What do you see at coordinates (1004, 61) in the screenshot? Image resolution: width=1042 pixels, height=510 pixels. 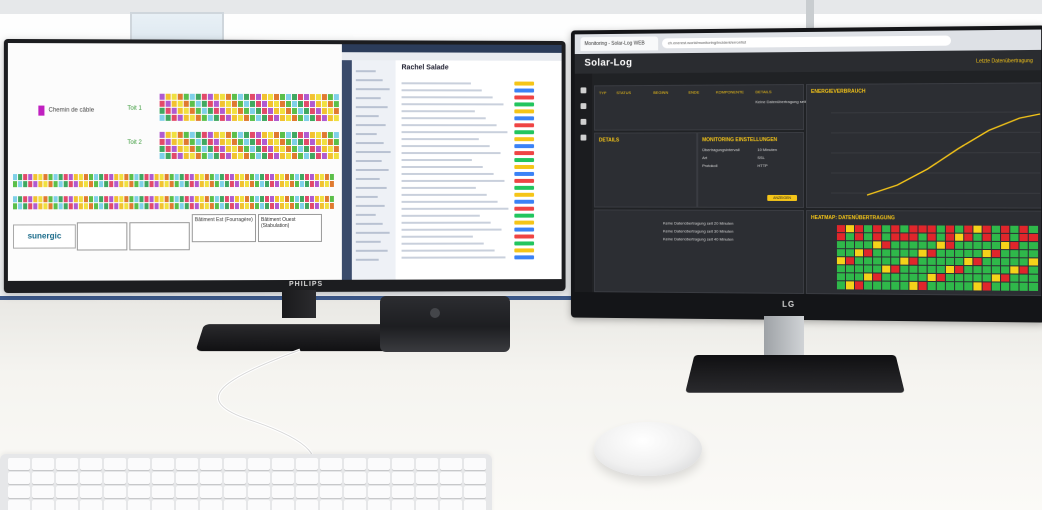 I see `last-transfer-link: Letzte Datenübertragung` at bounding box center [1004, 61].